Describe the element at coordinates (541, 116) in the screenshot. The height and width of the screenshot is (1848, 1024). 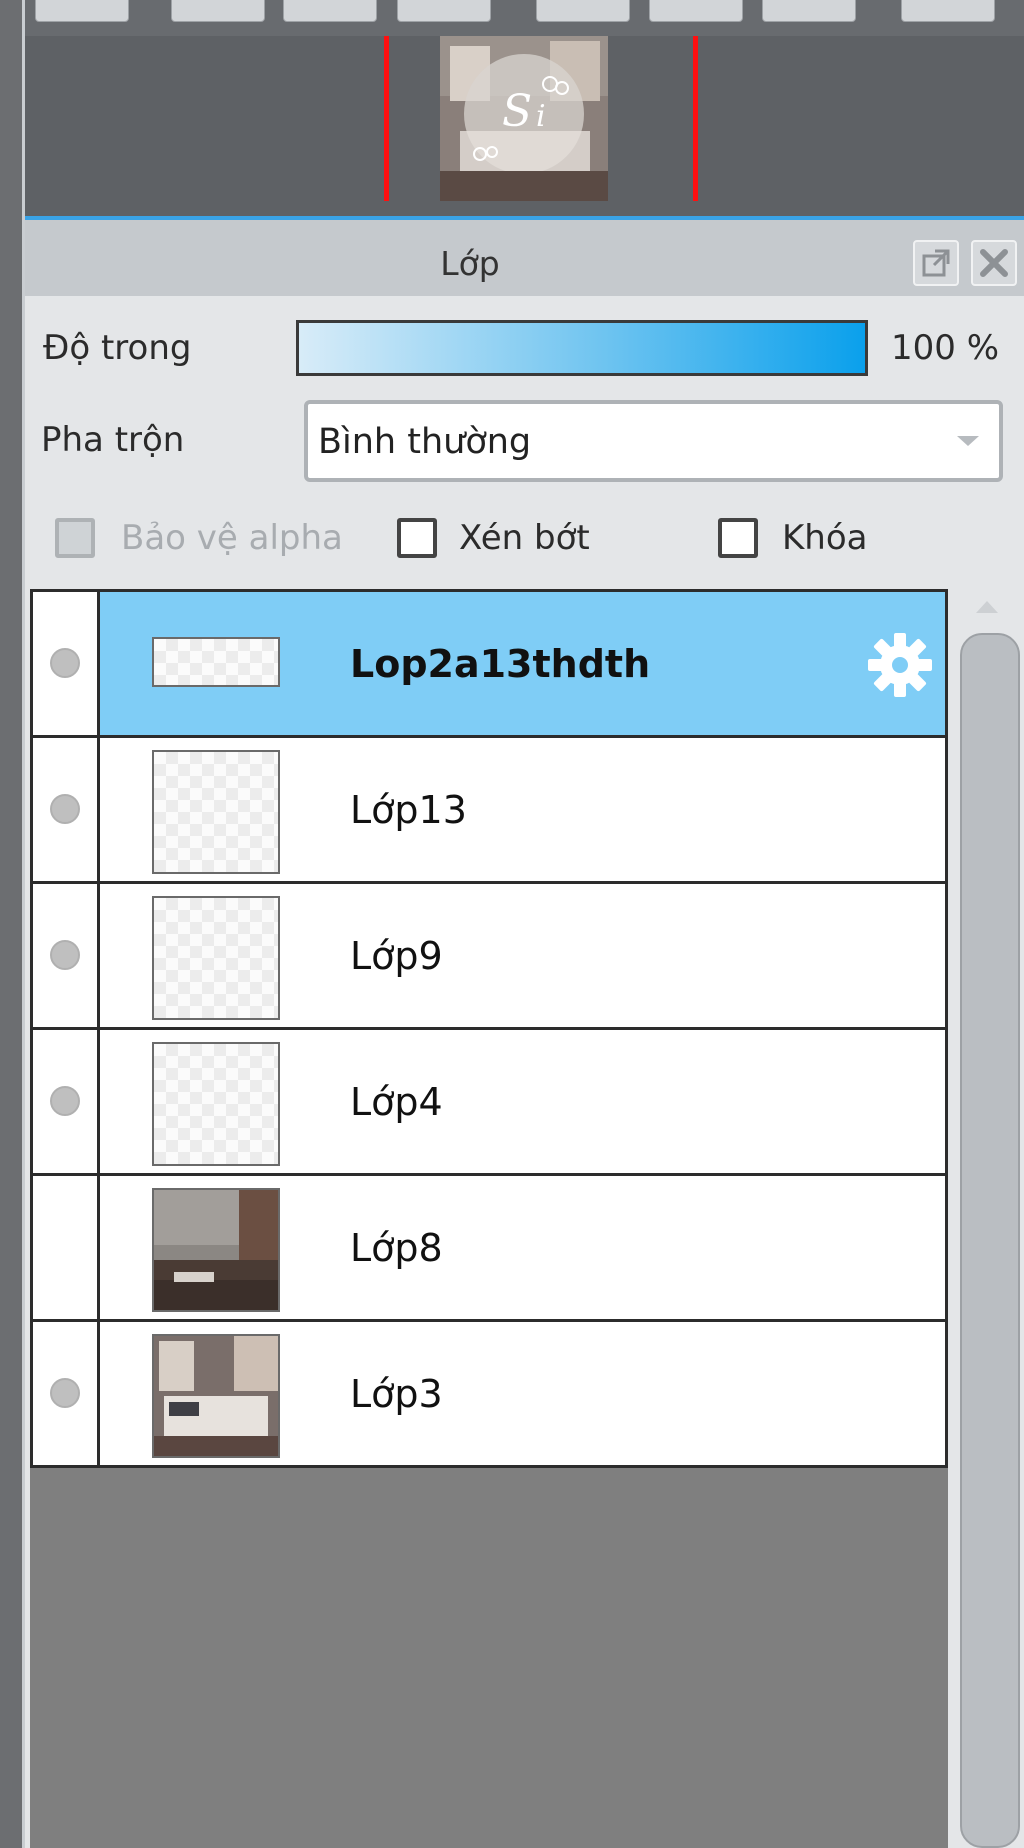
I see `svg-text: i` at that location.